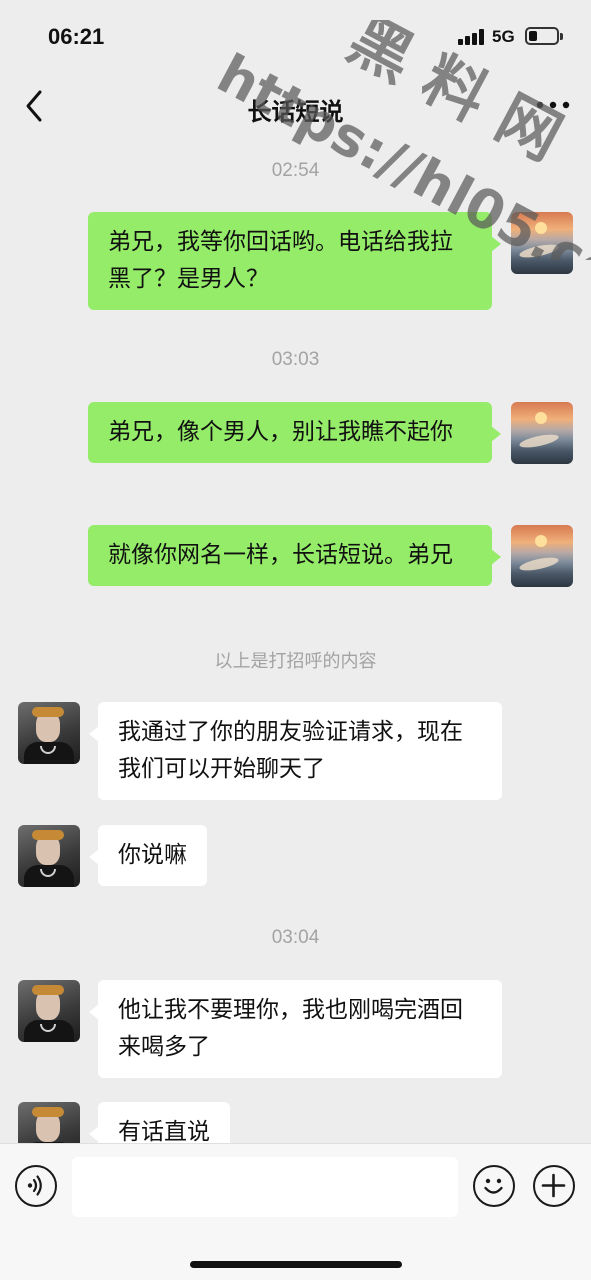  Describe the element at coordinates (295, 170) in the screenshot. I see `timestamp: 02:54` at that location.